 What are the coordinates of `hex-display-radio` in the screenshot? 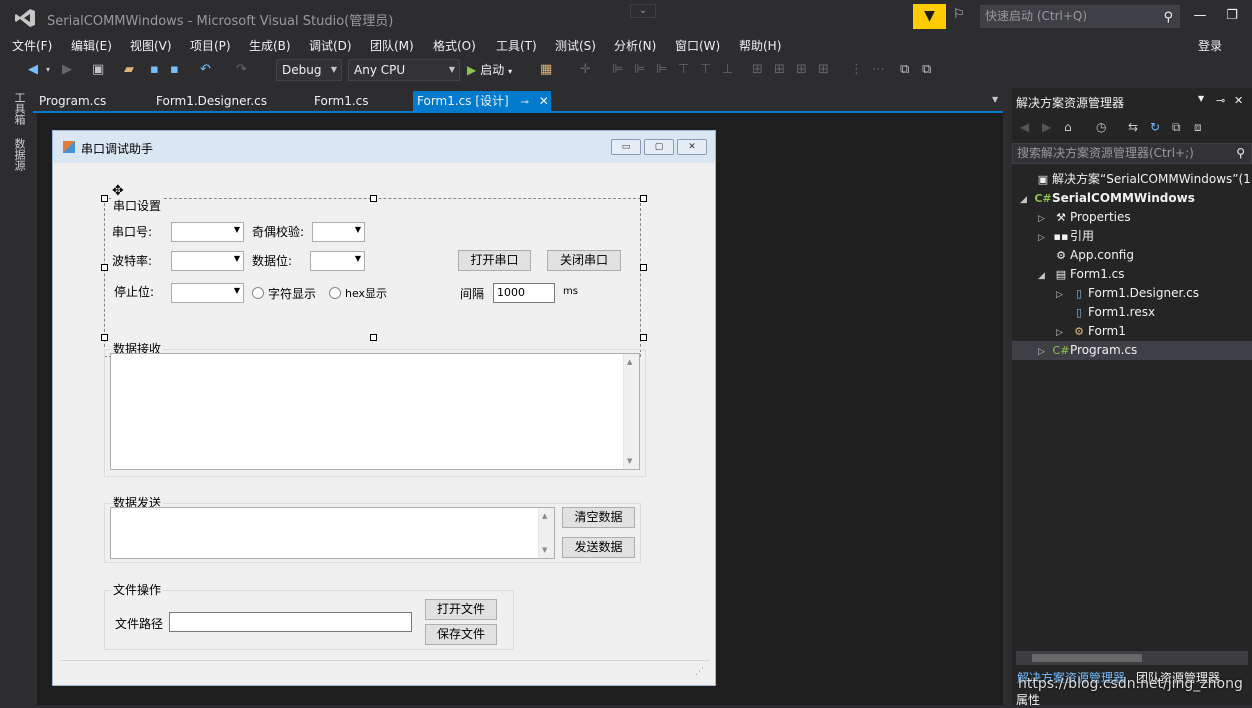 It's located at (335, 293).